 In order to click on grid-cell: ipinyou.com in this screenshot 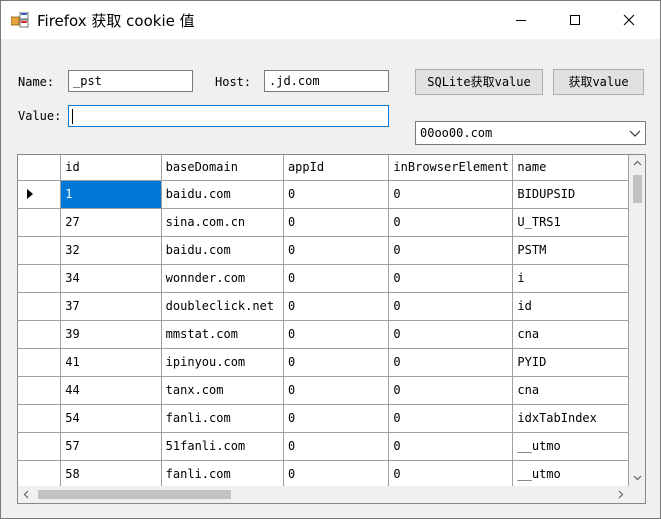, I will do `click(222, 362)`.